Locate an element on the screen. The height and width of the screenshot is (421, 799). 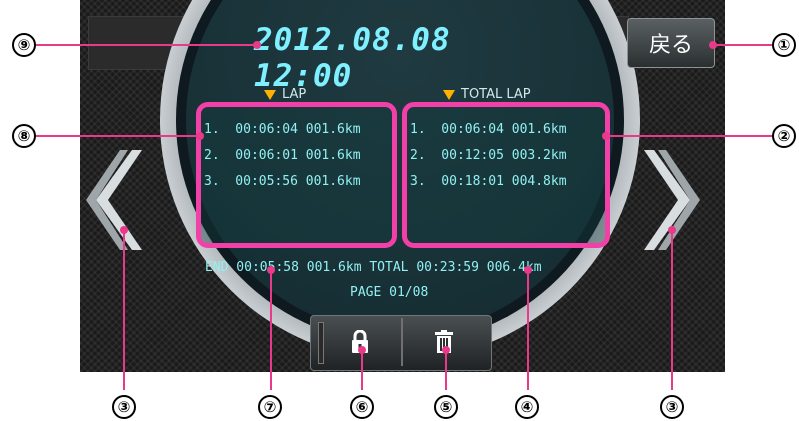
list-item: 2. 00:12:05 003.2km is located at coordinates (488, 155).